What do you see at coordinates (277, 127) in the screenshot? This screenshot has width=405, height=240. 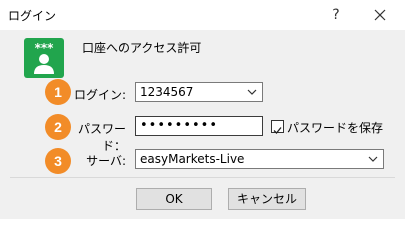 I see `save-password-checkbox` at bounding box center [277, 127].